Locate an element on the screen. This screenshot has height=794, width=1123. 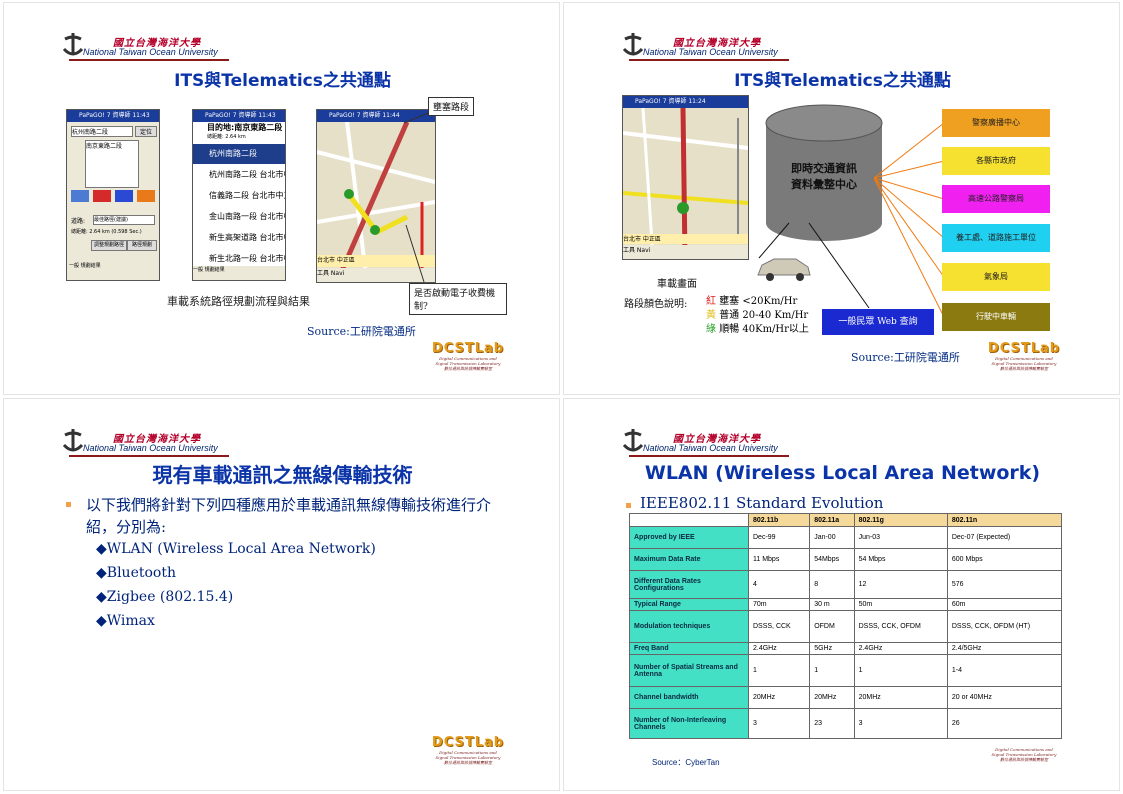
table-cell: 1 is located at coordinates (832, 670).